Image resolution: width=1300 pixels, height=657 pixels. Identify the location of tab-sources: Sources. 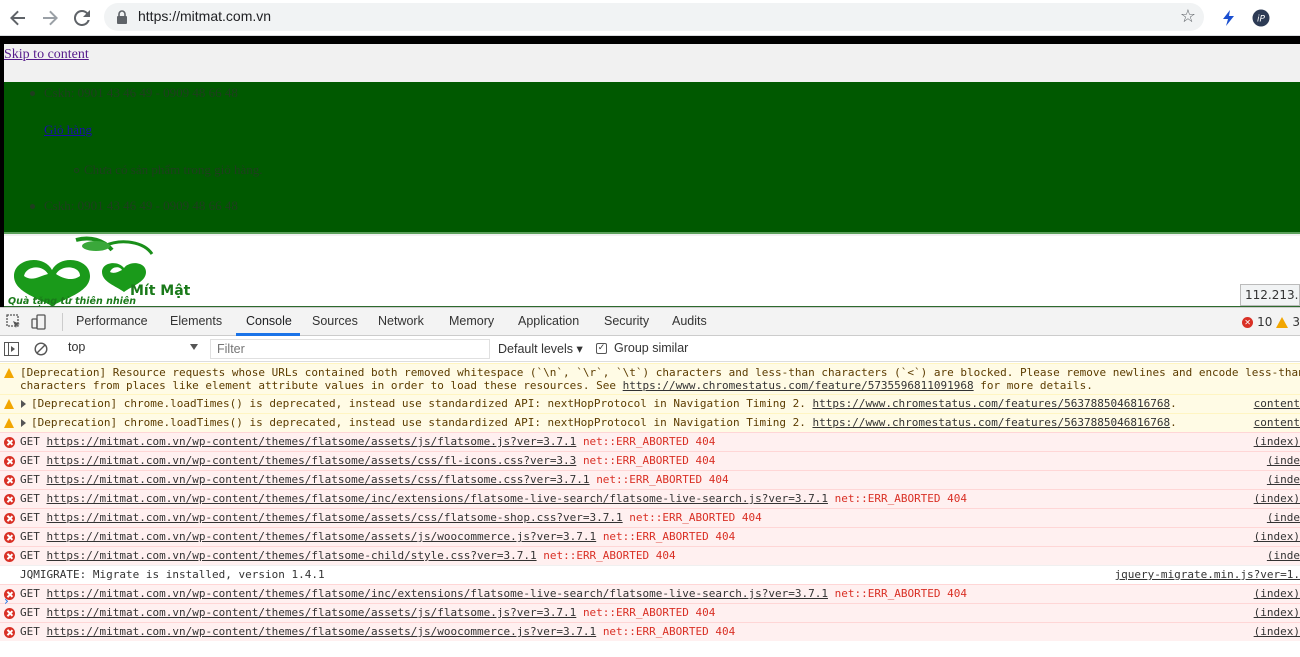
(335, 321).